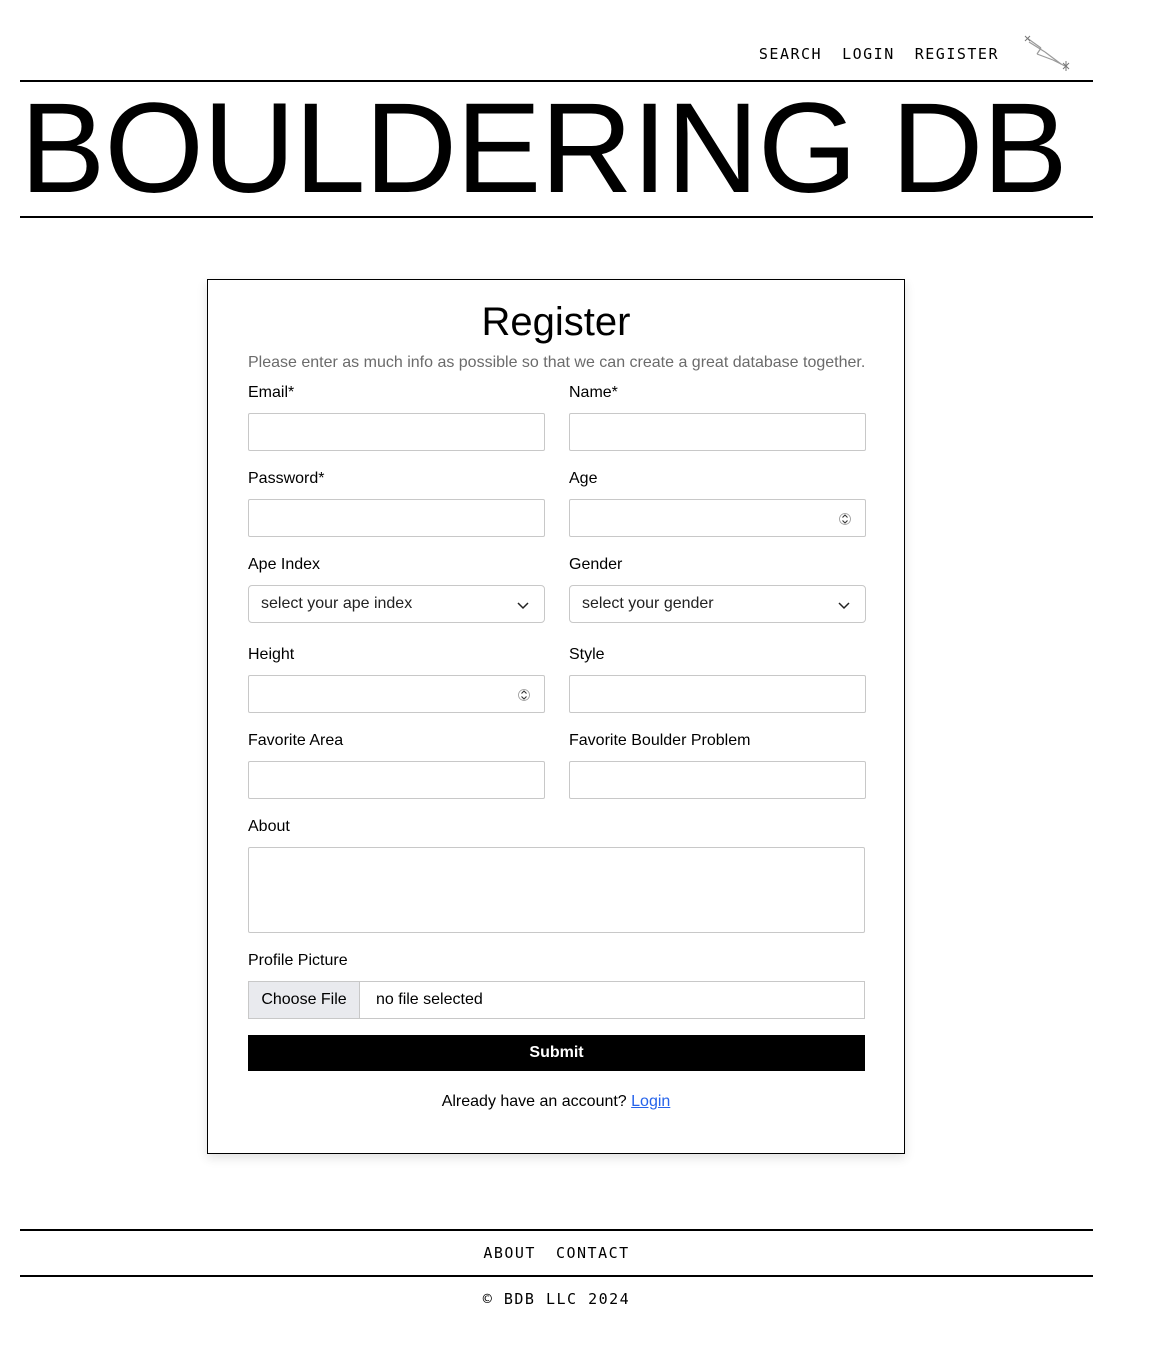 Image resolution: width=1157 pixels, height=1348 pixels. What do you see at coordinates (284, 564) in the screenshot?
I see `ape-index-label: Ape Index` at bounding box center [284, 564].